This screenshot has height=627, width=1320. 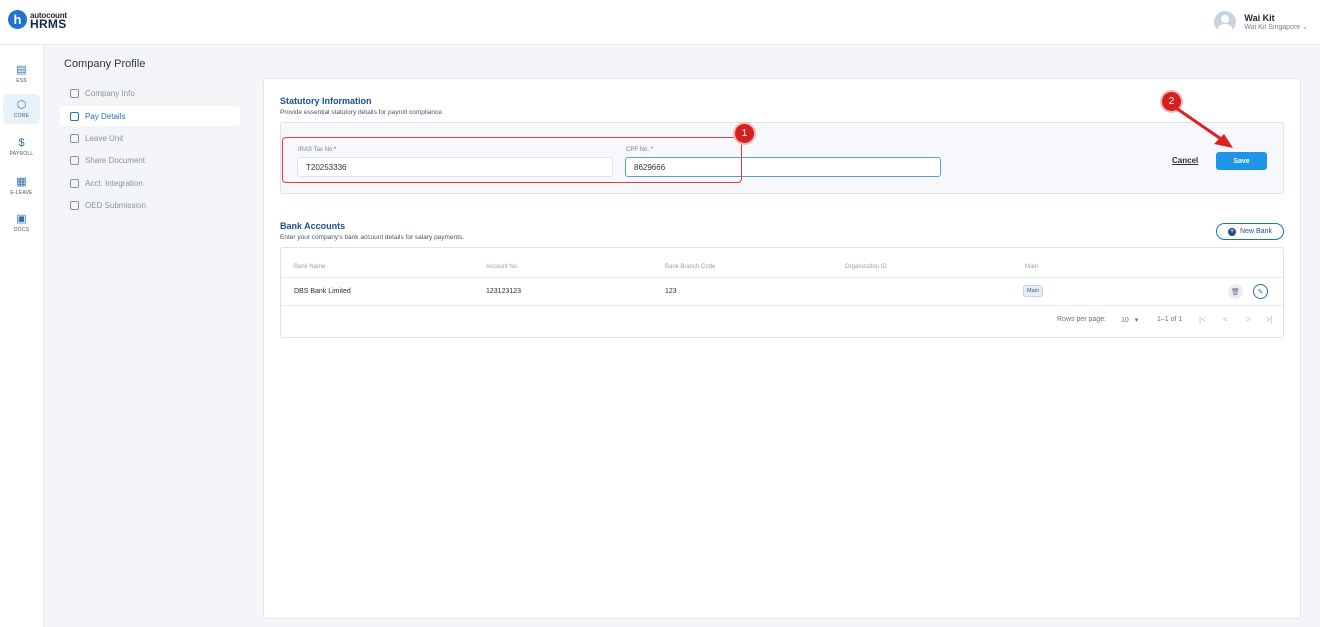 What do you see at coordinates (104, 138) in the screenshot?
I see `subnav-item-label: Leave Unit` at bounding box center [104, 138].